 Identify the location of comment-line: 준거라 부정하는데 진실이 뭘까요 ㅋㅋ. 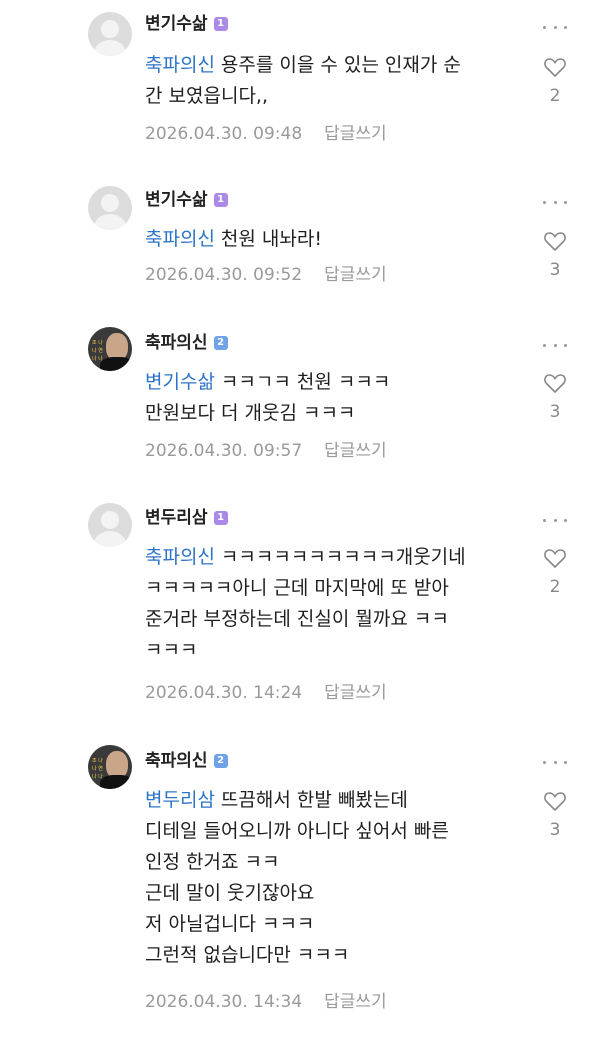
(297, 619).